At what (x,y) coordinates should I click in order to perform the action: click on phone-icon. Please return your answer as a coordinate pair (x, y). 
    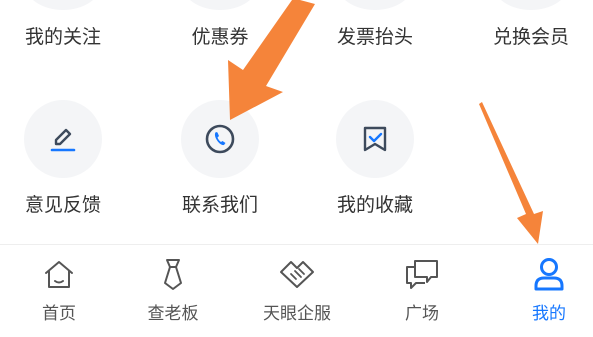
    Looking at the image, I should click on (220, 139).